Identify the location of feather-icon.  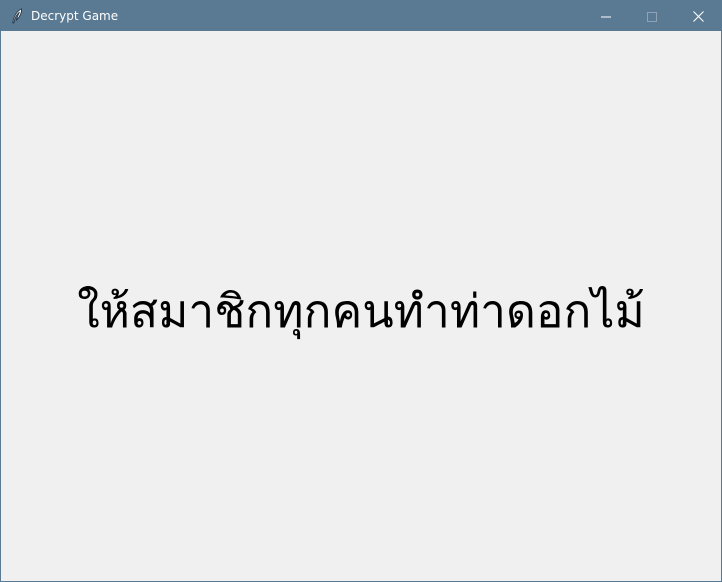
(17, 16).